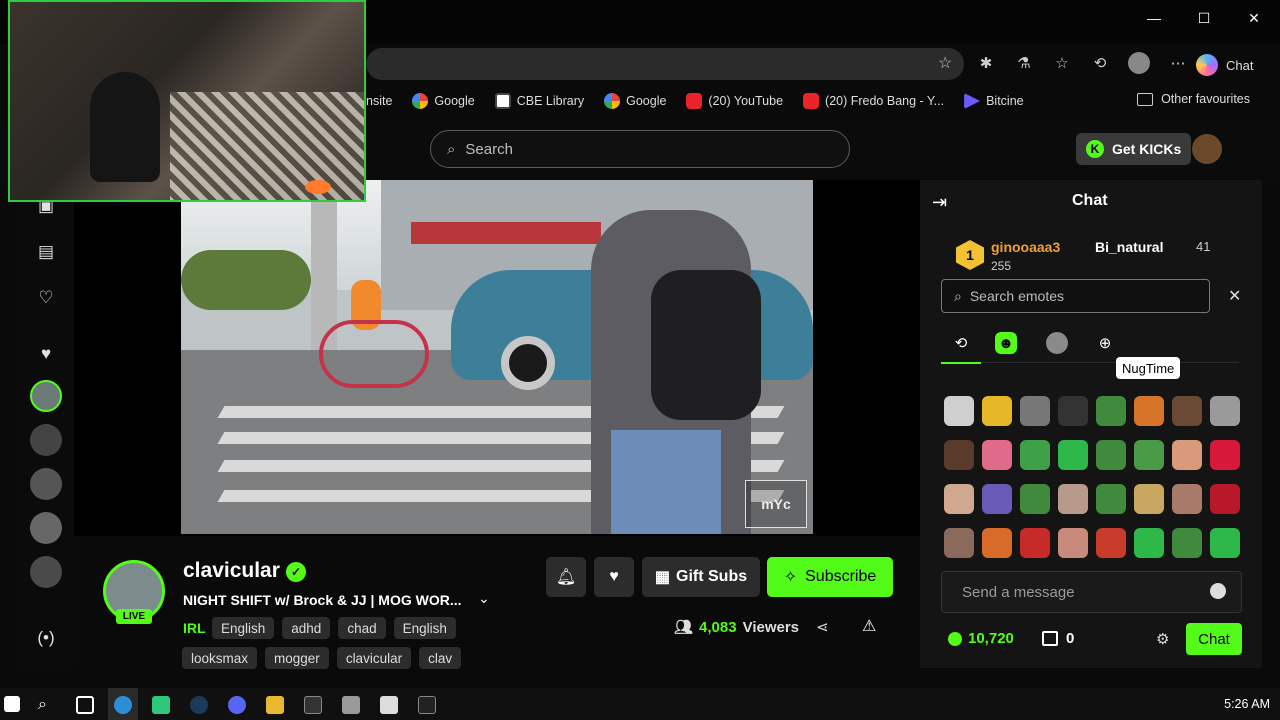 The image size is (1280, 720). Describe the element at coordinates (443, 101) in the screenshot. I see `bookmark-google: Google` at that location.